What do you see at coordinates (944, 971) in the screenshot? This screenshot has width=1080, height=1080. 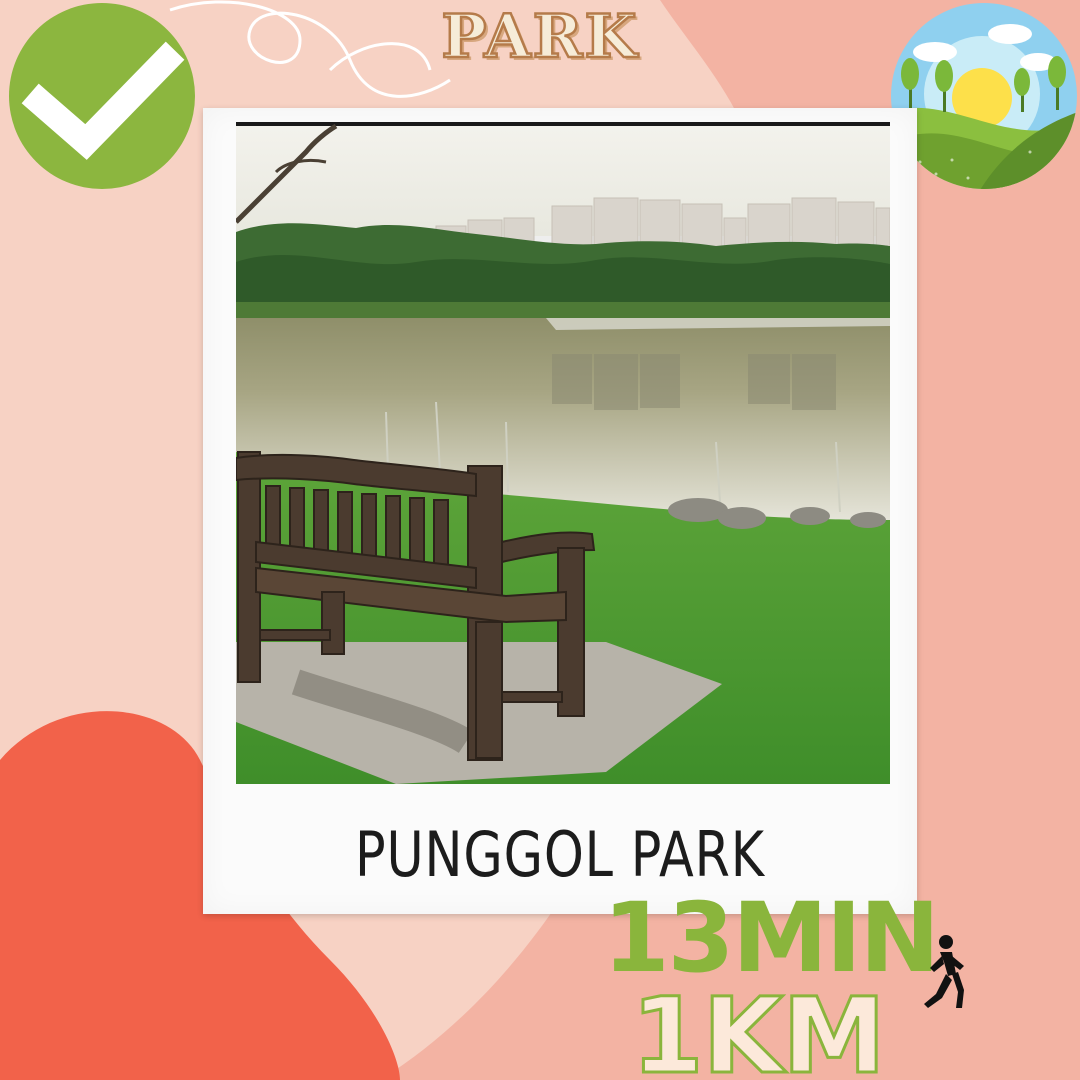 I see `walking-person-icon` at bounding box center [944, 971].